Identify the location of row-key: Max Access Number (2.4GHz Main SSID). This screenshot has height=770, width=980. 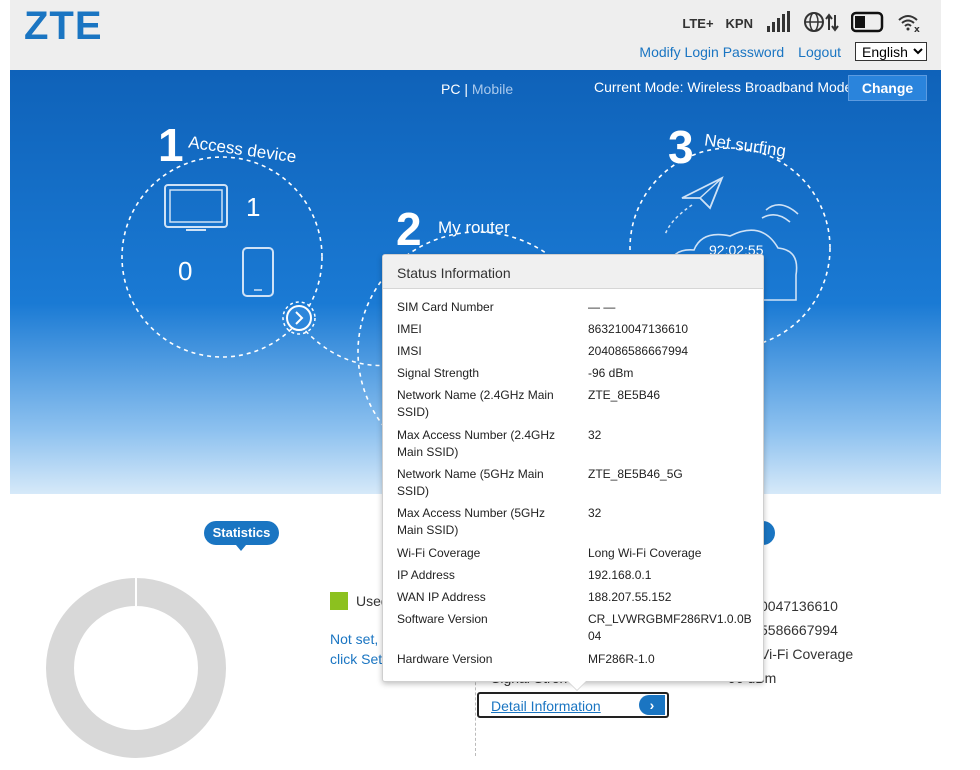
(476, 443).